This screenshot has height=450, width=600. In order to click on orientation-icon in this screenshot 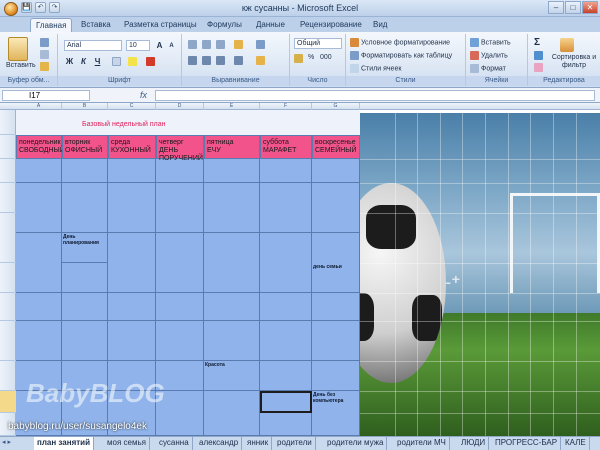, I will do `click(238, 44)`.